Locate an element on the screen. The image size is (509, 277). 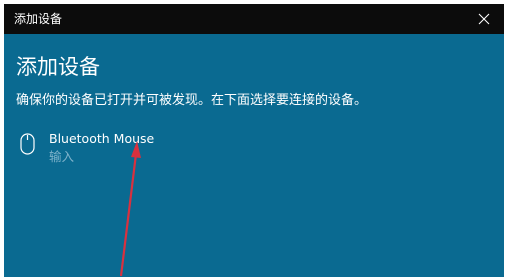
instructions-text: 确保你的设备已打开并可被发现。在下面选择要连接的设备。 is located at coordinates (192, 100).